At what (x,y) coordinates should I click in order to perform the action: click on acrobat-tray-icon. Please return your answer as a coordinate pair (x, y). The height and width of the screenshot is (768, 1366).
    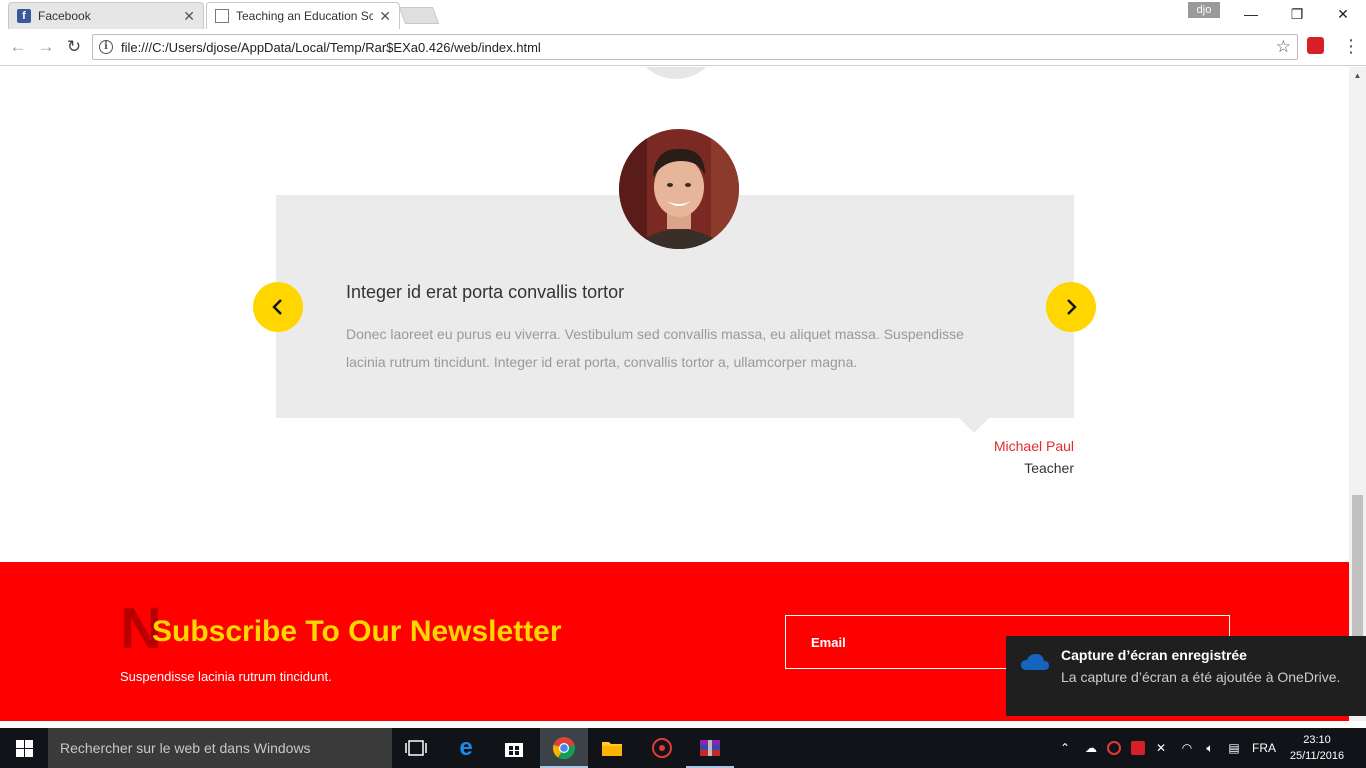
    Looking at the image, I should click on (1138, 748).